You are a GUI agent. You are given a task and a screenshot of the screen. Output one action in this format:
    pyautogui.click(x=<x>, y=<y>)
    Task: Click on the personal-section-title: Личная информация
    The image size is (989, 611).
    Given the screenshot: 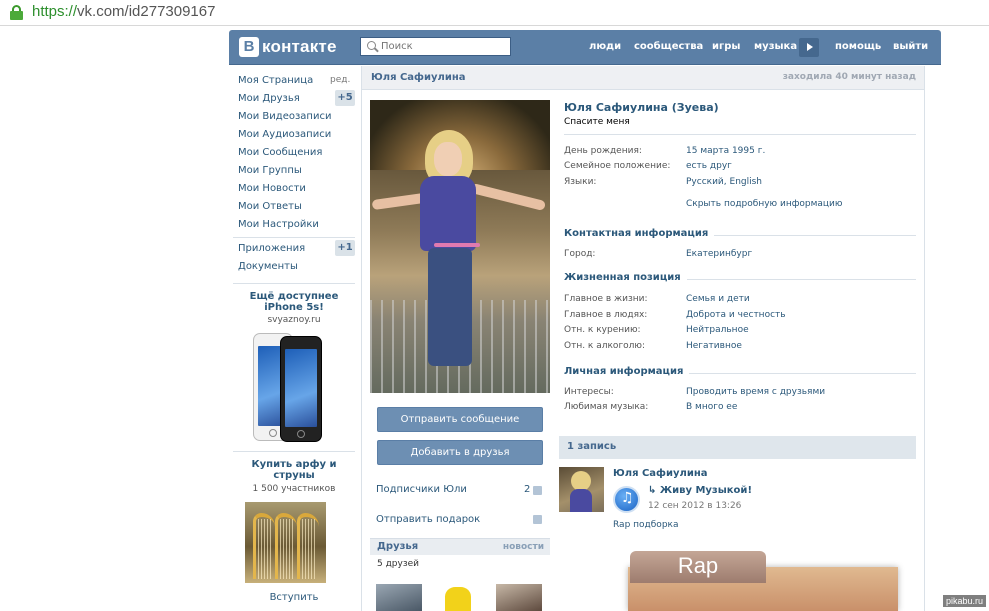 What is the action you would take?
    pyautogui.click(x=627, y=371)
    